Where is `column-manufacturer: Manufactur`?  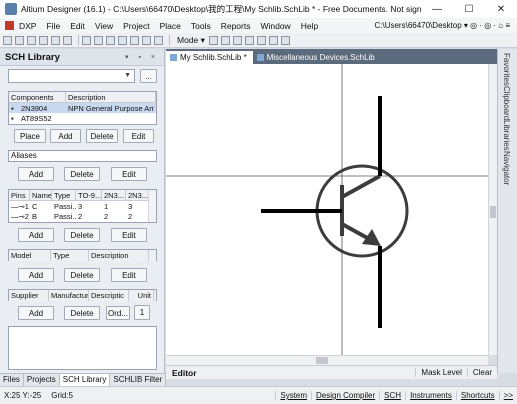
column-manufacturer: Manufactur is located at coordinates (69, 295).